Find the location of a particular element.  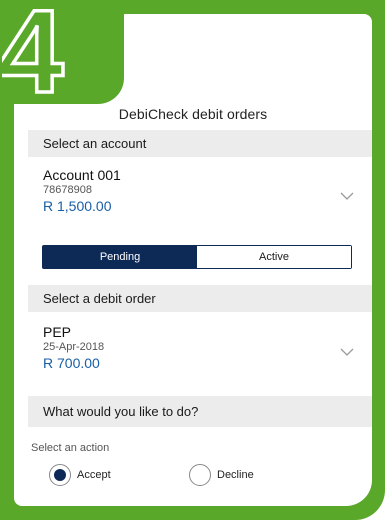

radio-unselected-icon is located at coordinates (200, 475).